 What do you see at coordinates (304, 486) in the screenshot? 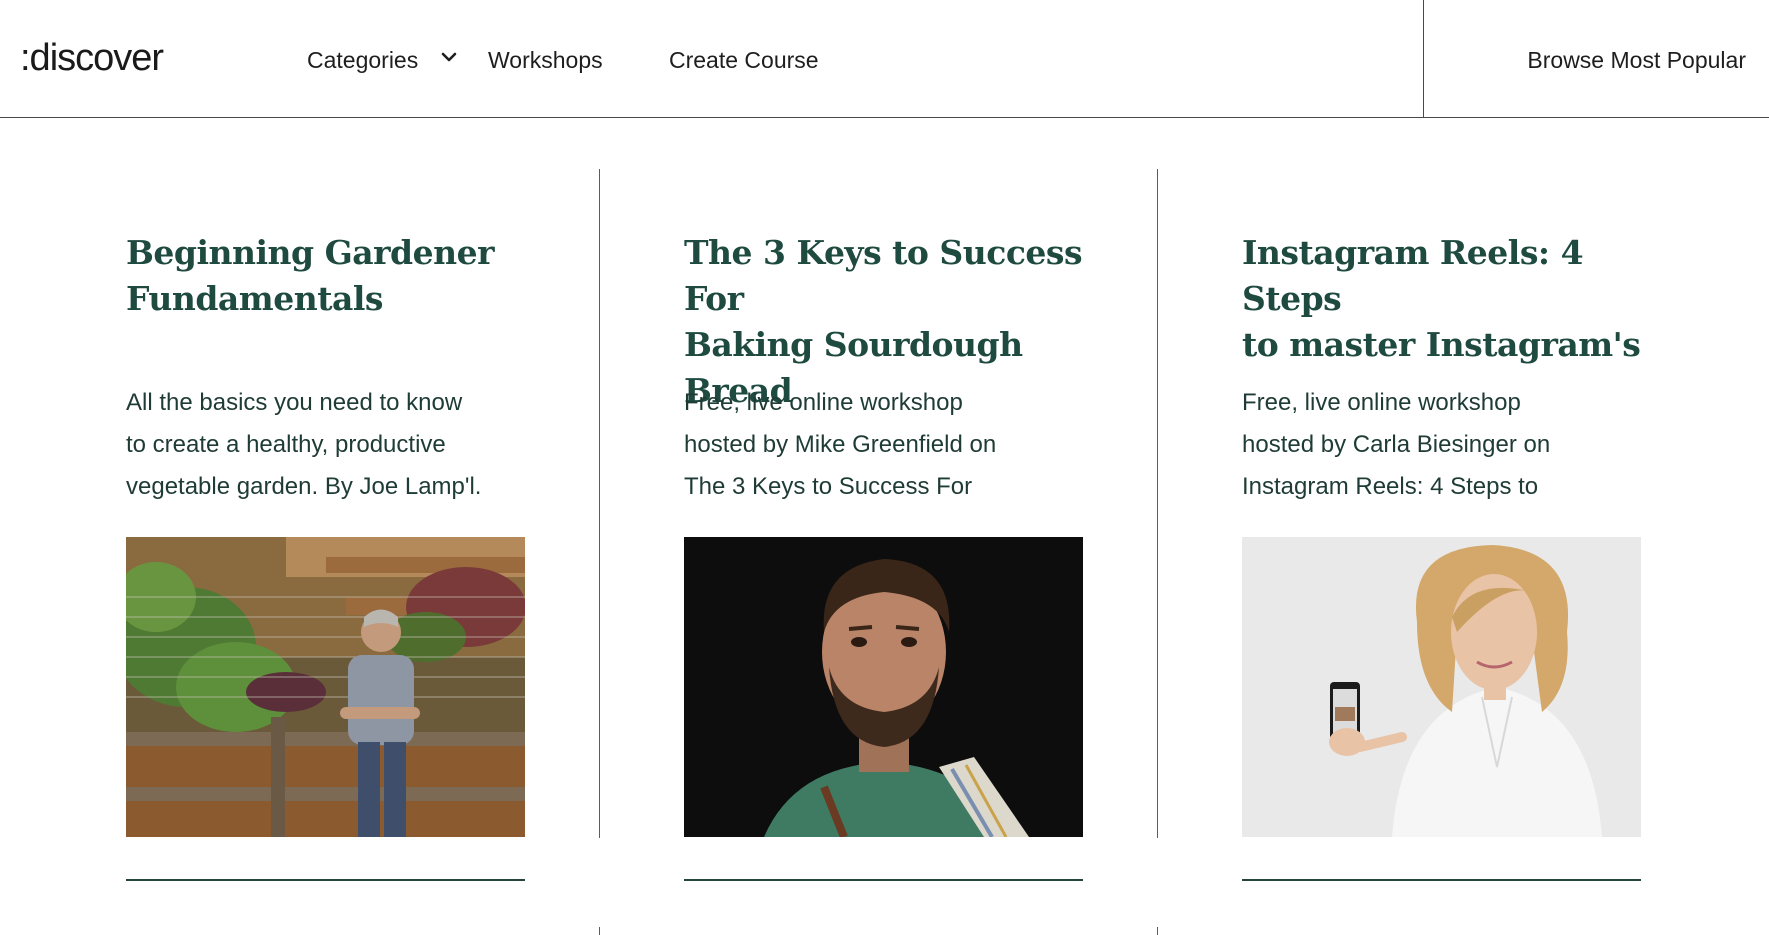
I see `card-description-line: vegetable garden. By Joe Lamp'l.` at bounding box center [304, 486].